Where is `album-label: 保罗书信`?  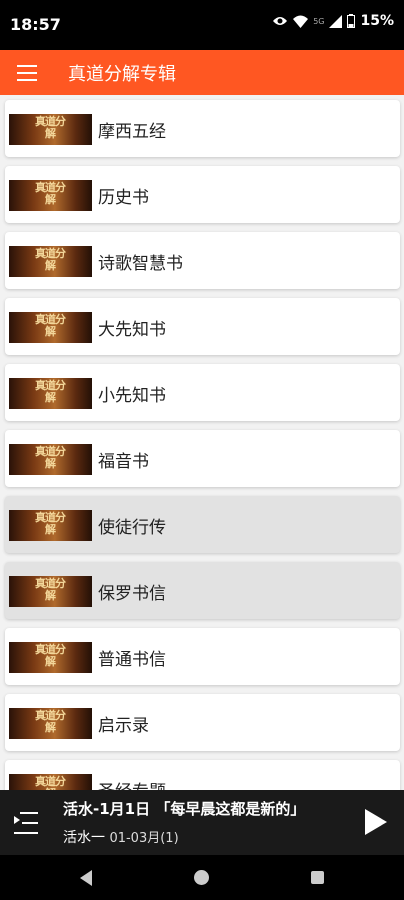
album-label: 保罗书信 is located at coordinates (132, 594).